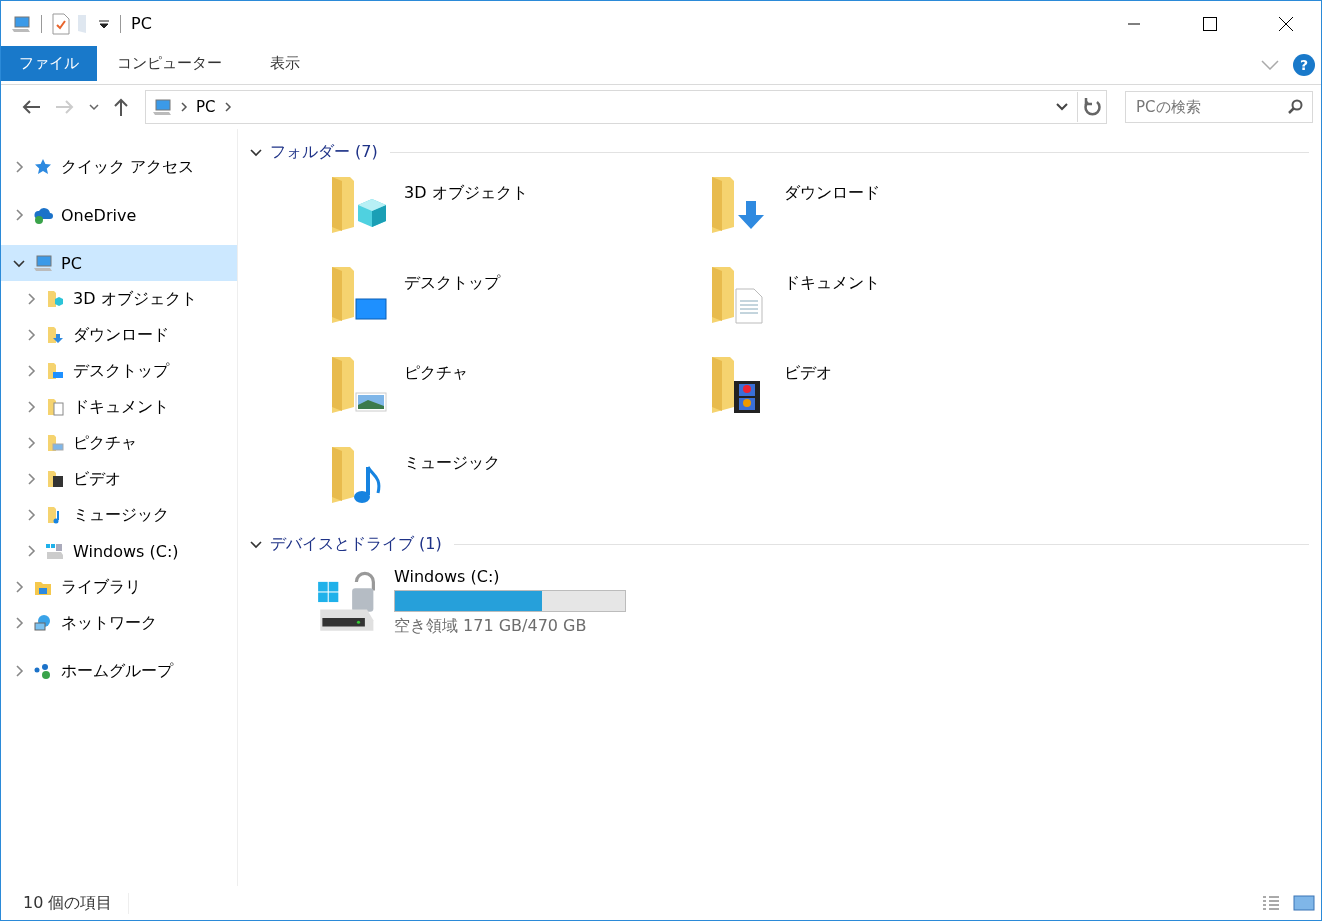 This screenshot has height=921, width=1322. Describe the element at coordinates (452, 283) in the screenshot. I see `folder-name: デスクトップ` at that location.